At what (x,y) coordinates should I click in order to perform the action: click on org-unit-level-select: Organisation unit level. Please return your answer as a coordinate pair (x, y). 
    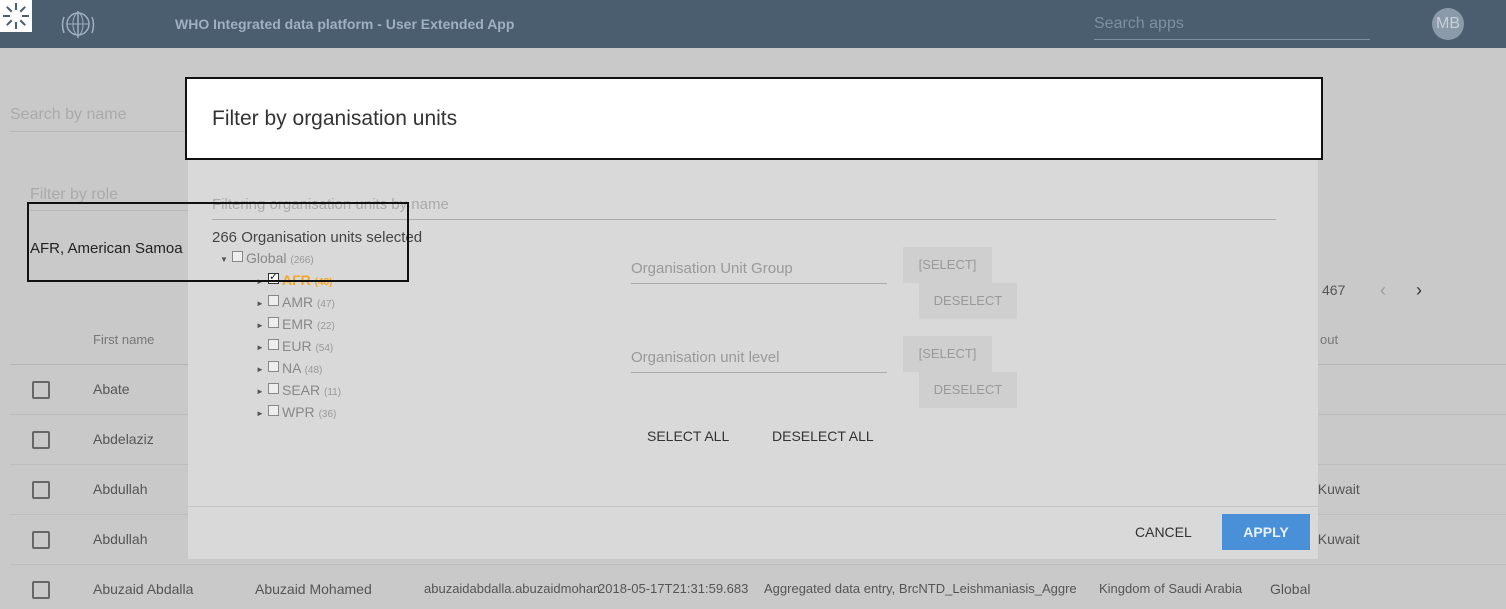
    Looking at the image, I should click on (759, 361).